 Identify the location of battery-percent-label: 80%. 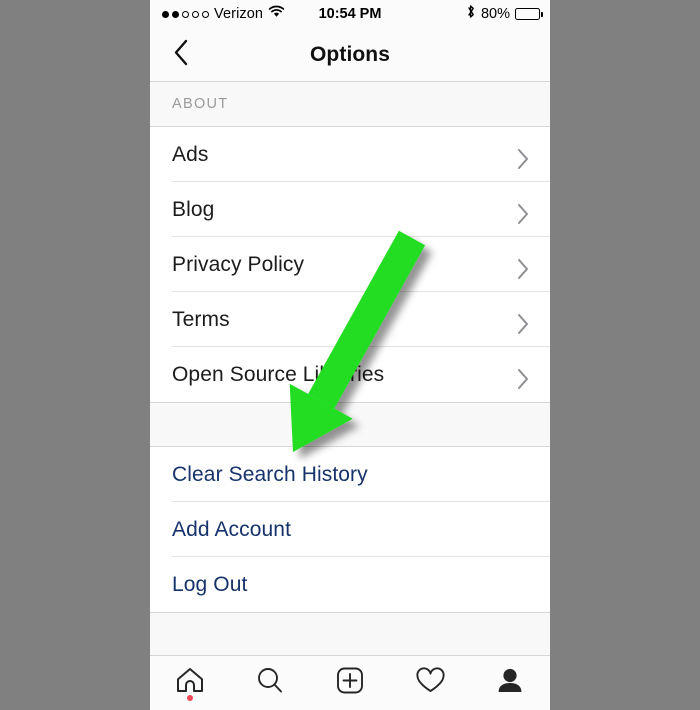
(495, 14).